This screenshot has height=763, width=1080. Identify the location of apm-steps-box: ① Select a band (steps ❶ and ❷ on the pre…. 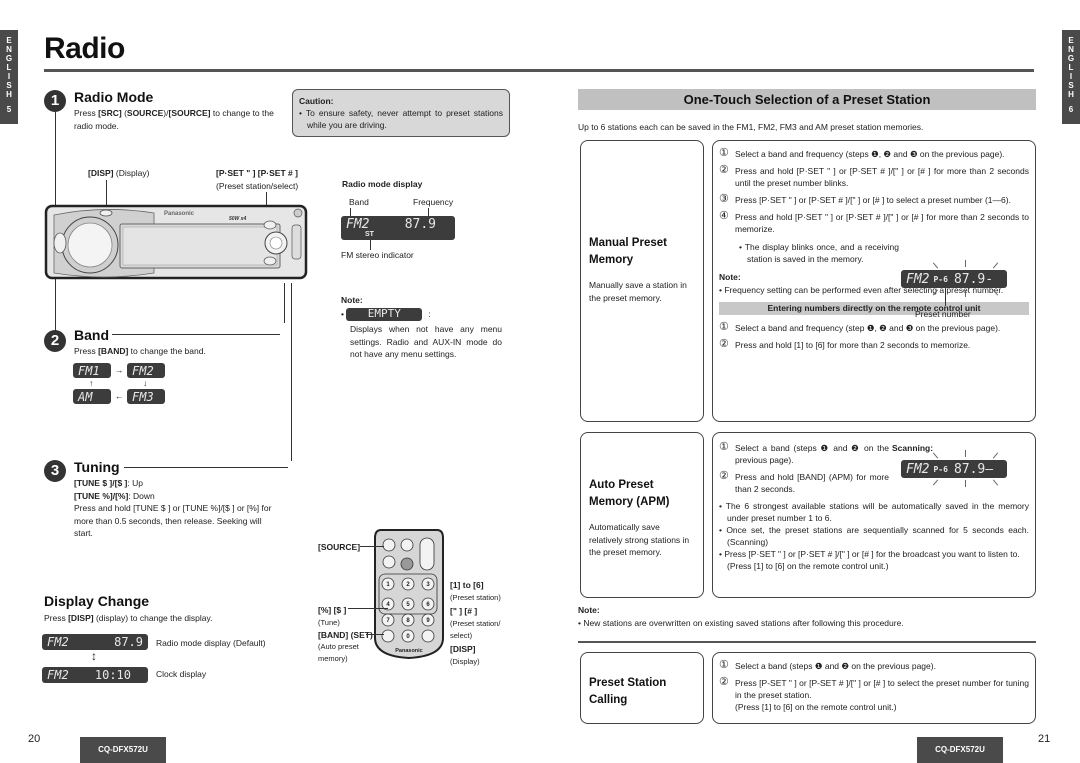
(874, 515).